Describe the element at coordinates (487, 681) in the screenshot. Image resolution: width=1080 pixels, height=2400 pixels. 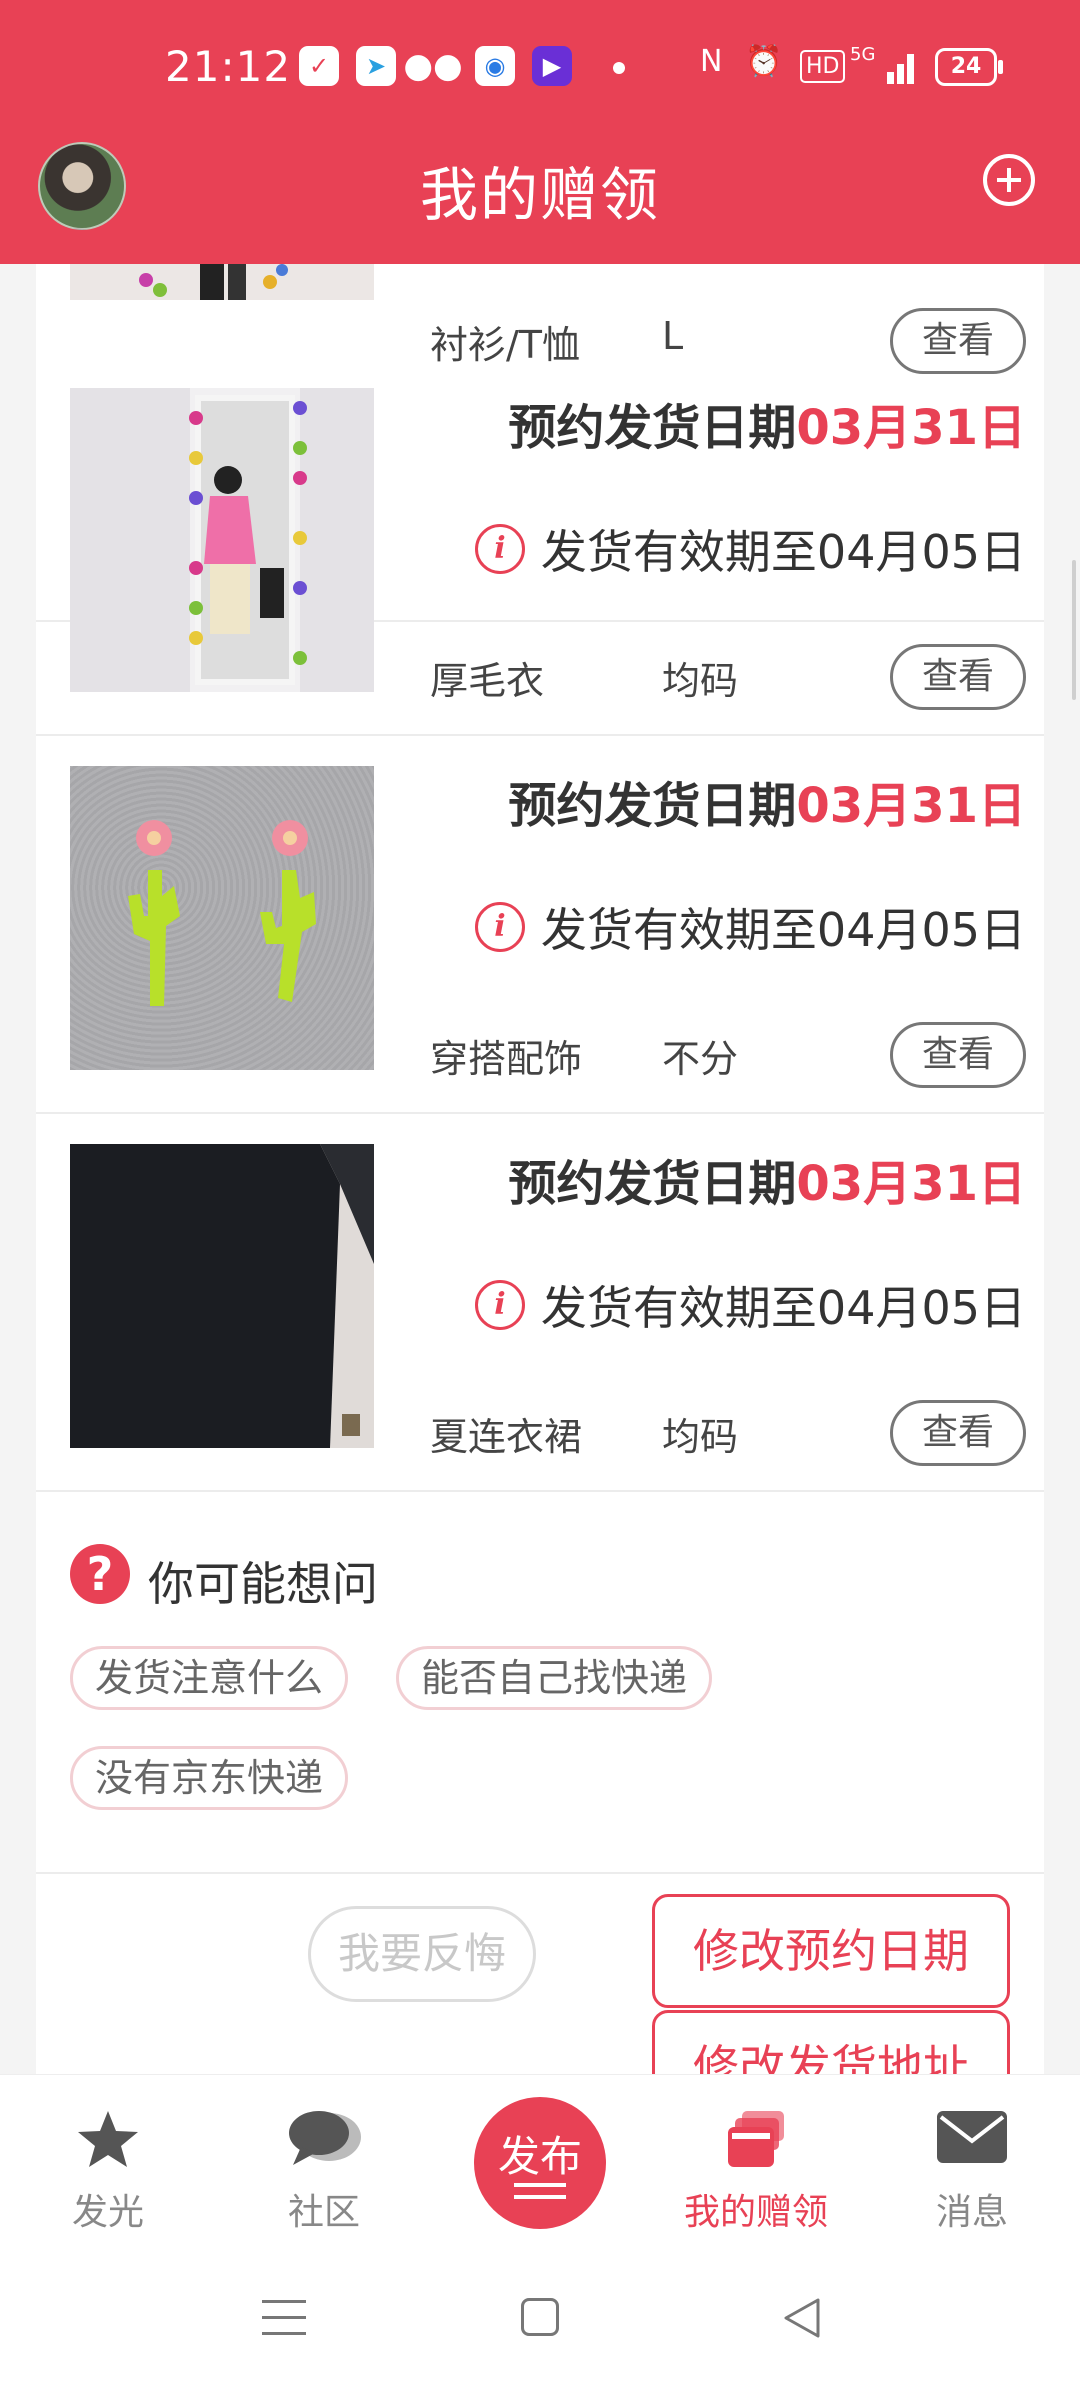
I see `item-category: 厚毛衣` at that location.